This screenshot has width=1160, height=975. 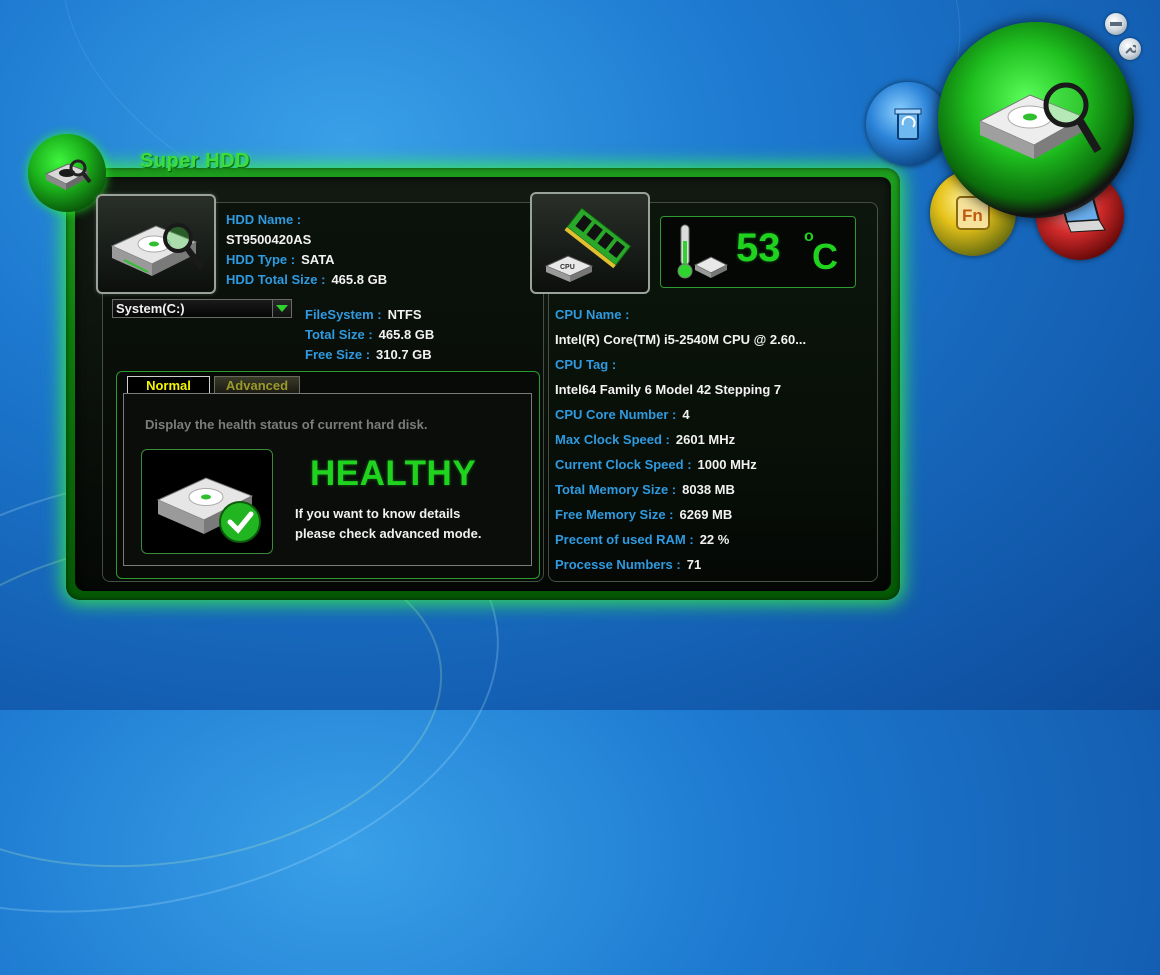 I want to click on process-count-label: Processe Numbers :, so click(x=618, y=564).